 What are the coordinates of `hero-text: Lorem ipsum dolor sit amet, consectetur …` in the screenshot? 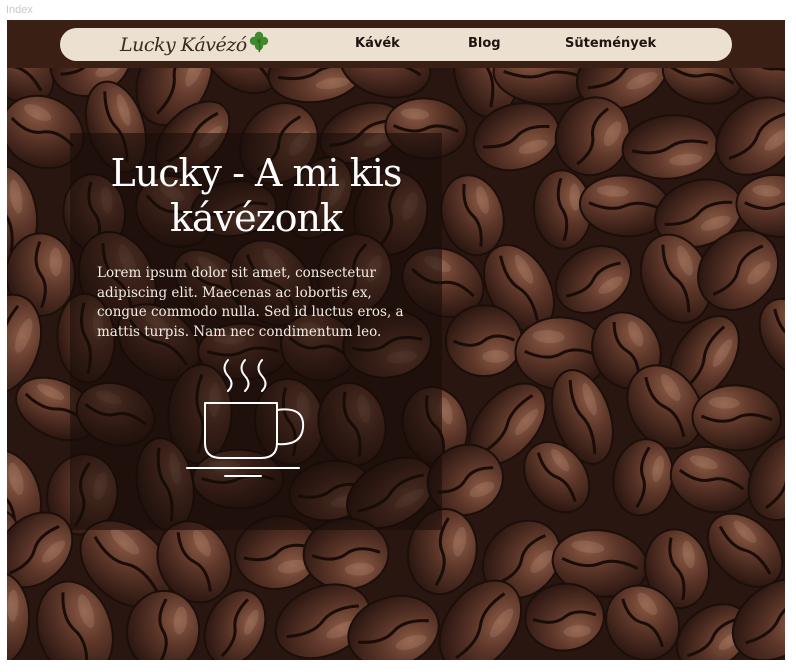 It's located at (250, 302).